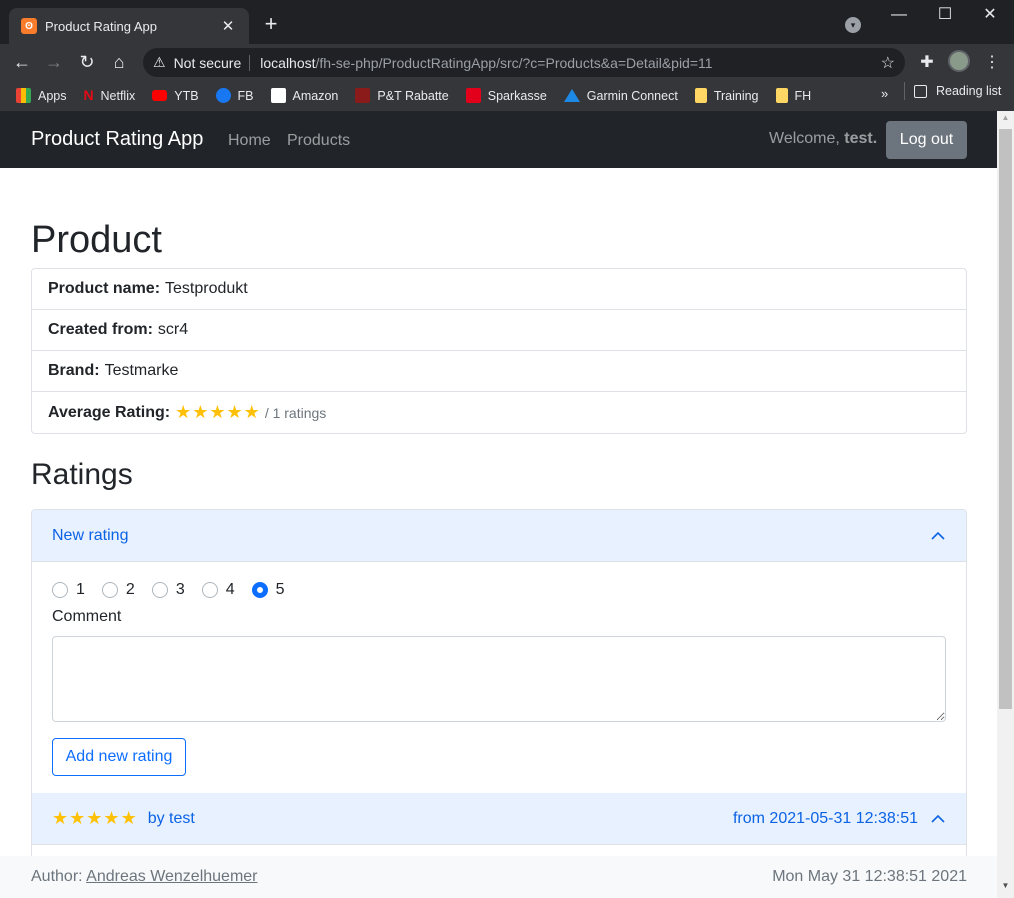  What do you see at coordinates (402, 95) in the screenshot?
I see `bookmark-pt-rabatte: P&T Rabatte` at bounding box center [402, 95].